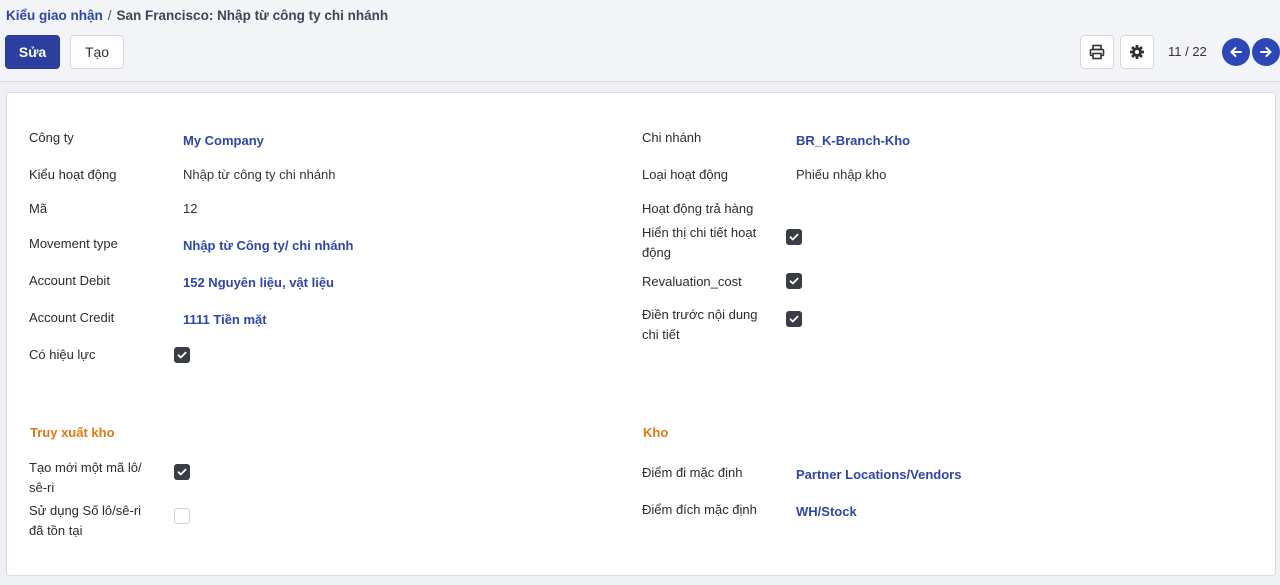 This screenshot has width=1280, height=585. What do you see at coordinates (85, 478) in the screenshot?
I see `create-lots-label: Tạo mới một mã lô/ sê-ri` at bounding box center [85, 478].